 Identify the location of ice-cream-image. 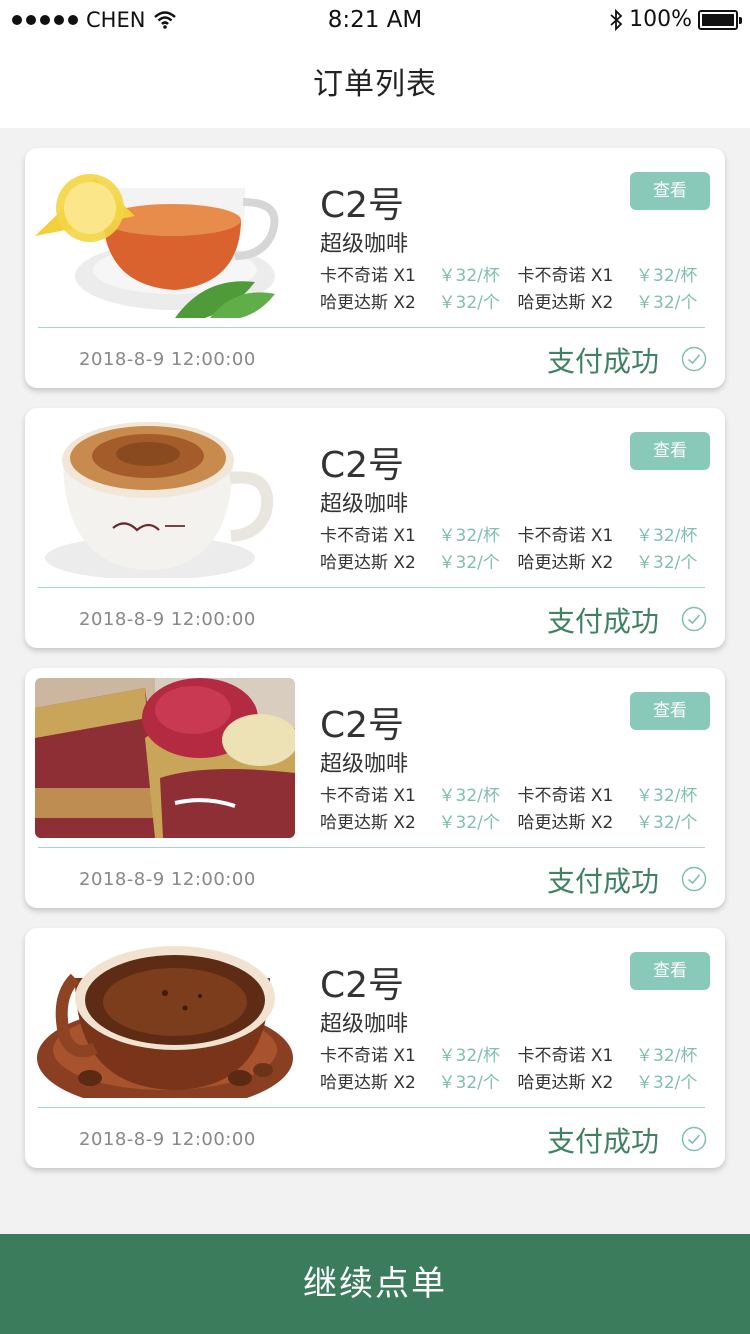
(165, 758).